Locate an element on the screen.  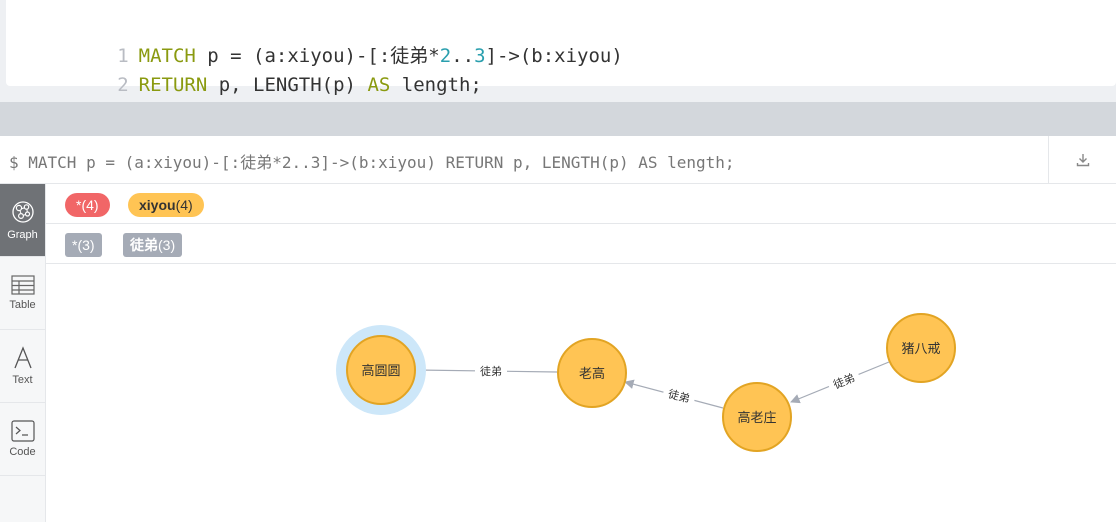
node-label: 猪八戒 is located at coordinates (920, 349).